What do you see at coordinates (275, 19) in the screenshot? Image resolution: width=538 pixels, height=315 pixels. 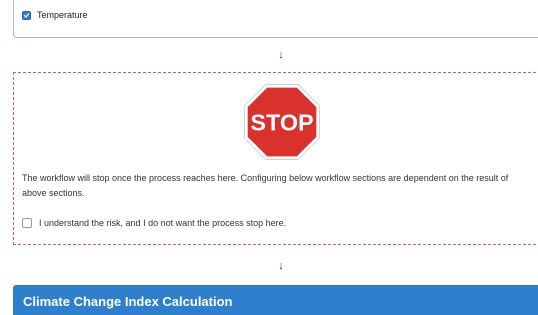 I see `parameter-card` at bounding box center [275, 19].